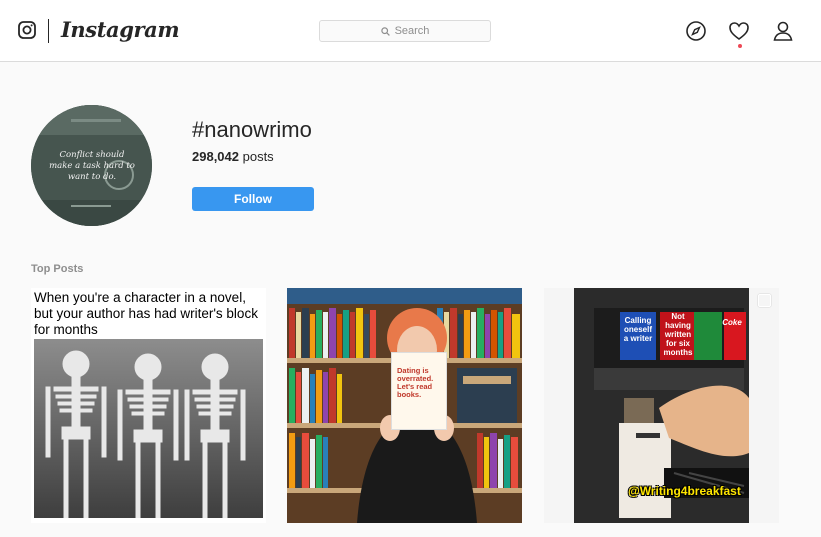  What do you see at coordinates (684, 491) in the screenshot?
I see `post-watermark: @Writing4breakfast` at bounding box center [684, 491].